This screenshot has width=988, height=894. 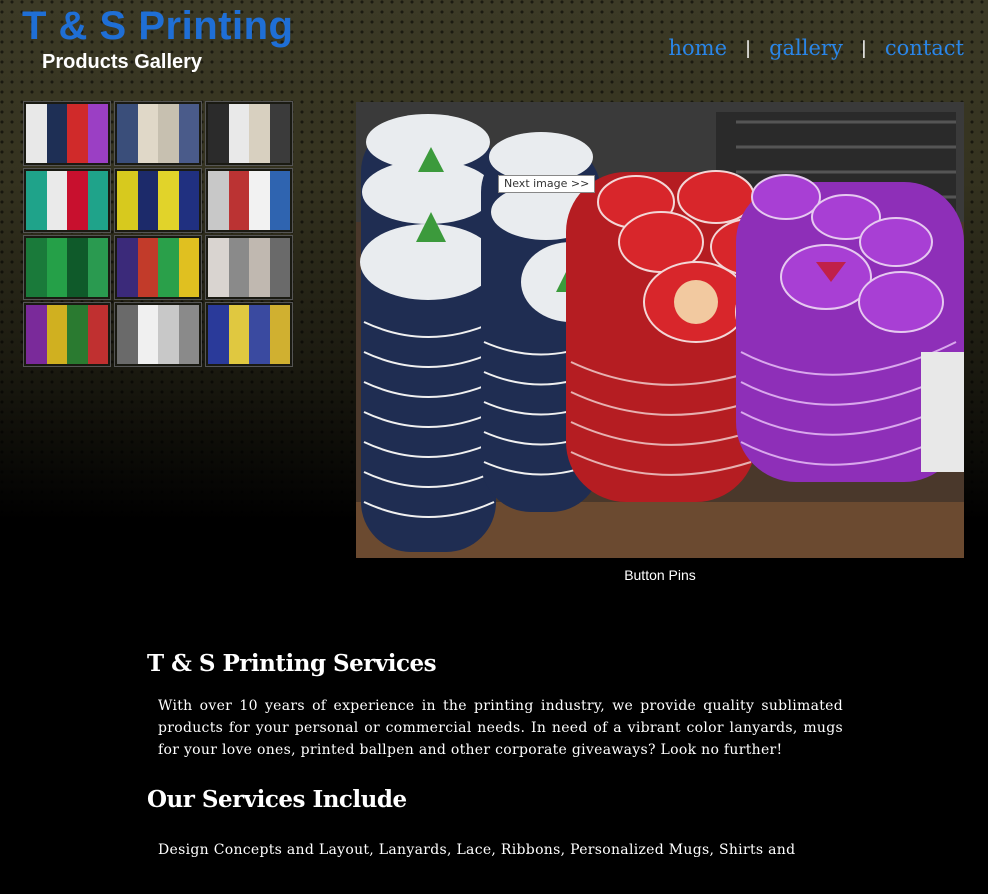 I want to click on services-include-heading: Our Services Include, so click(x=277, y=799).